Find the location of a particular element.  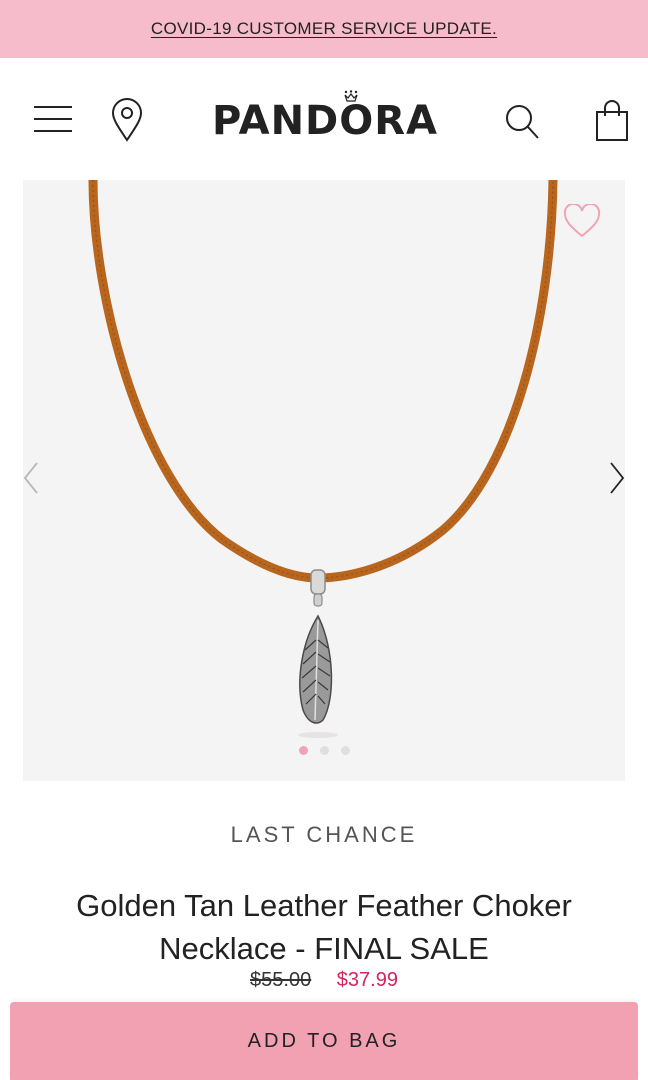

menu-icon is located at coordinates (53, 119).